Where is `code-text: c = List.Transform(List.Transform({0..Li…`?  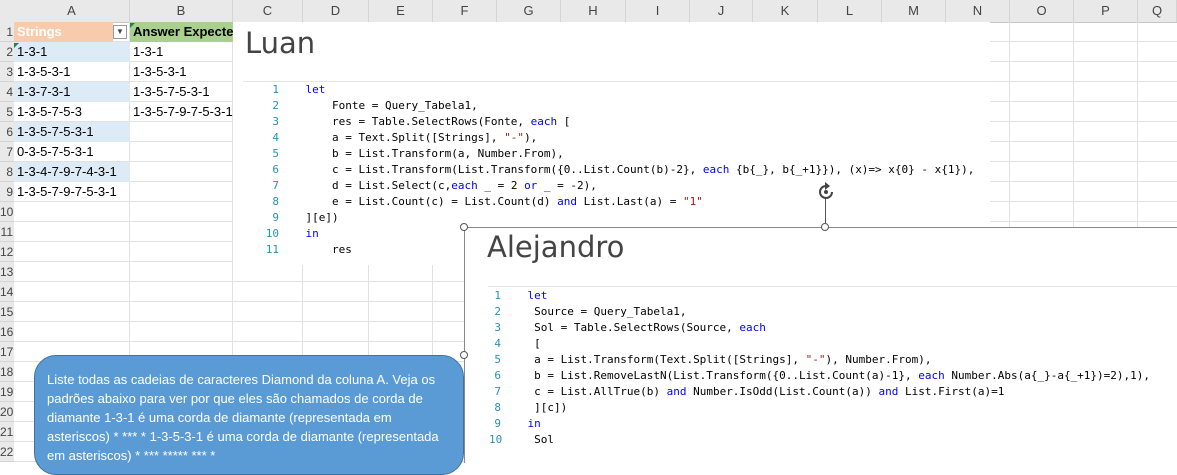 code-text: c = List.Transform(List.Transform({0..Li… is located at coordinates (504, 169).